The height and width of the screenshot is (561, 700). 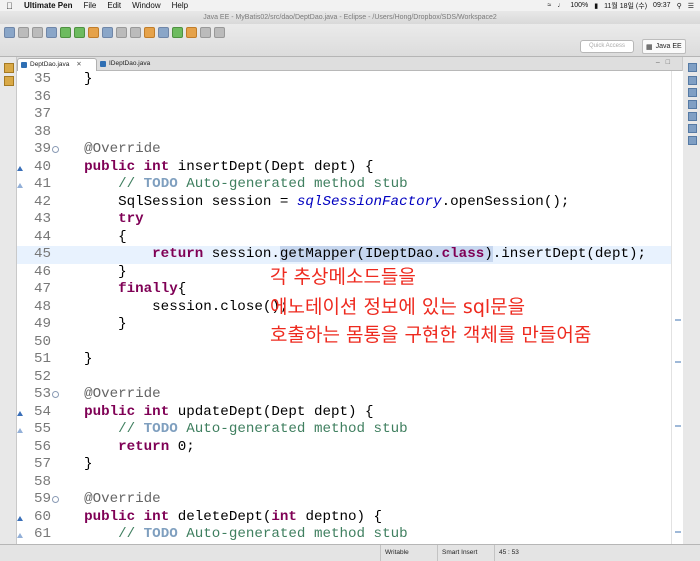 I want to click on run-last-icon, so click(x=177, y=32).